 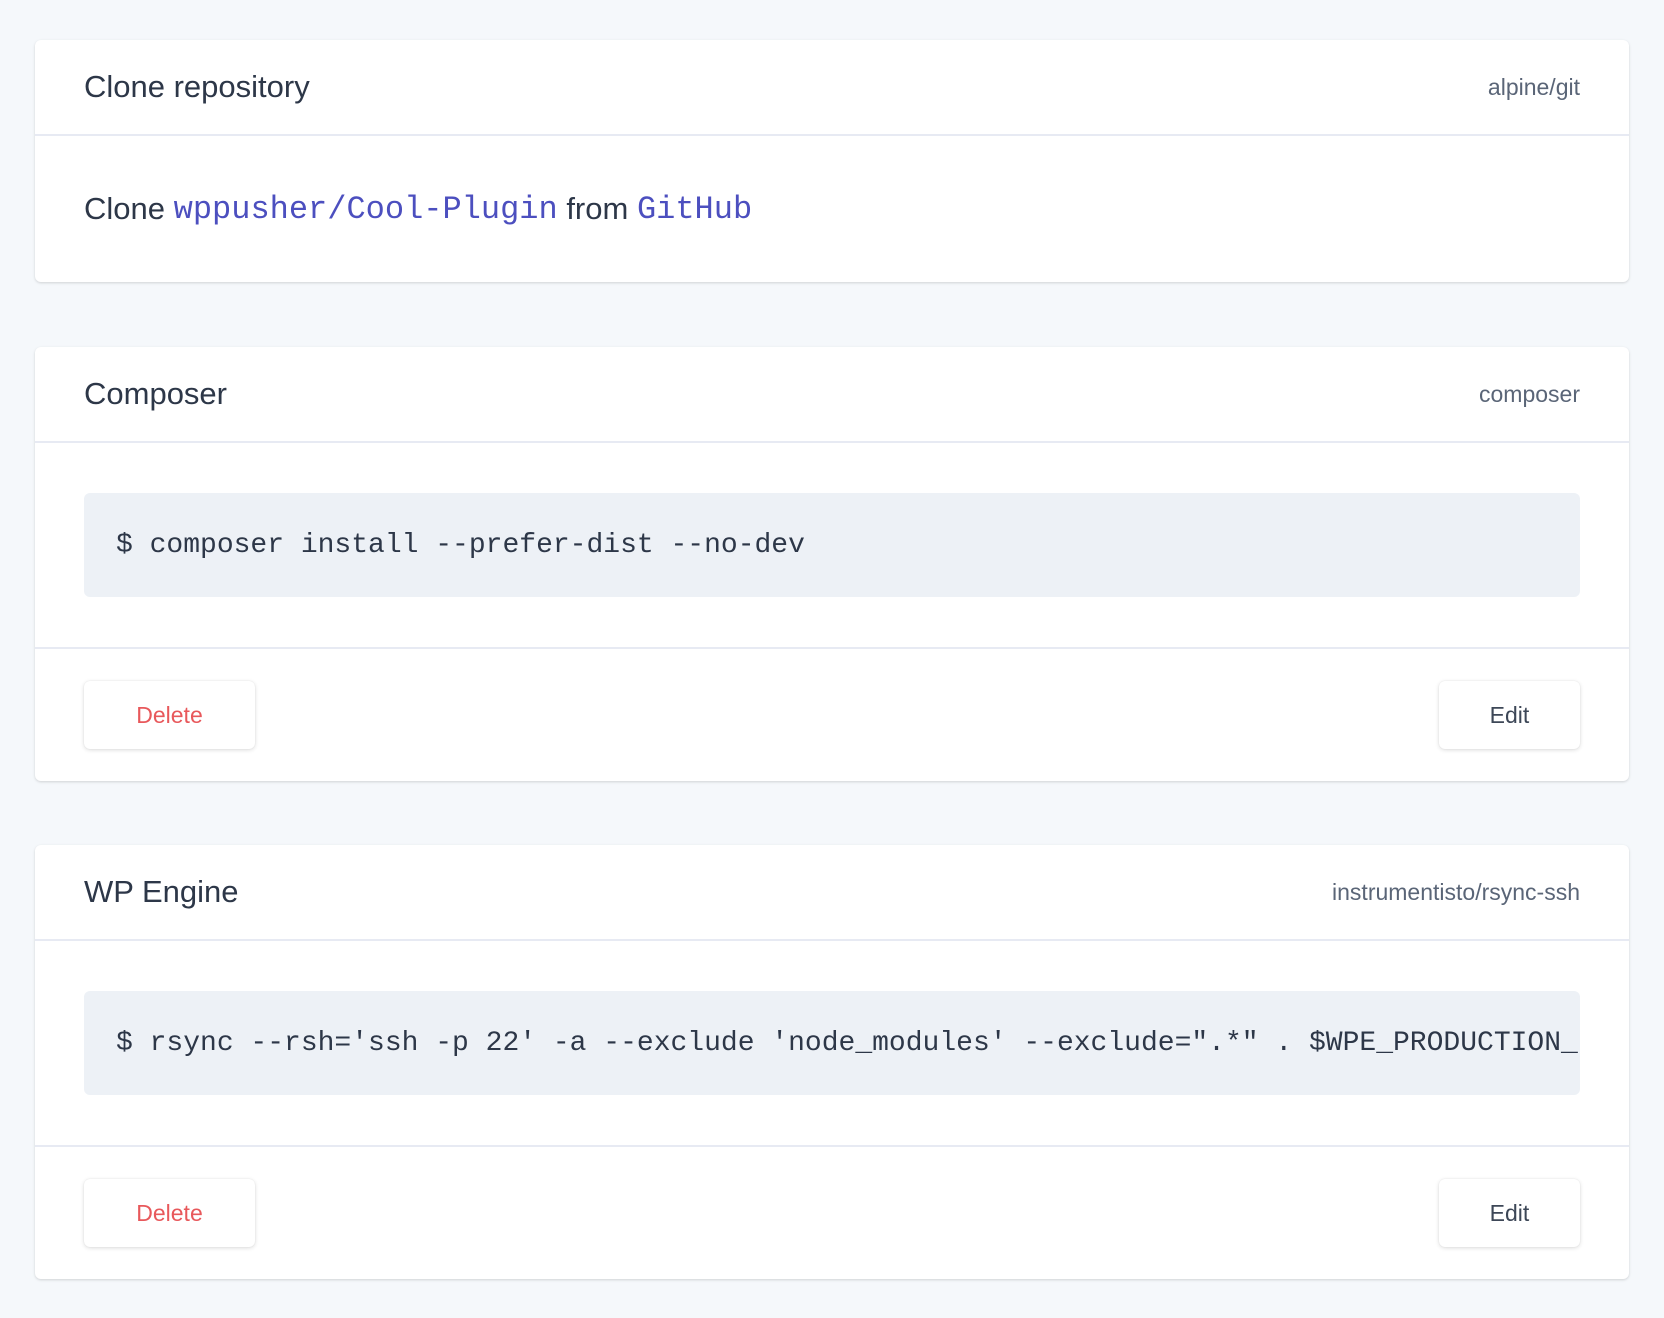 I want to click on step-title: Clone repository, so click(x=197, y=86).